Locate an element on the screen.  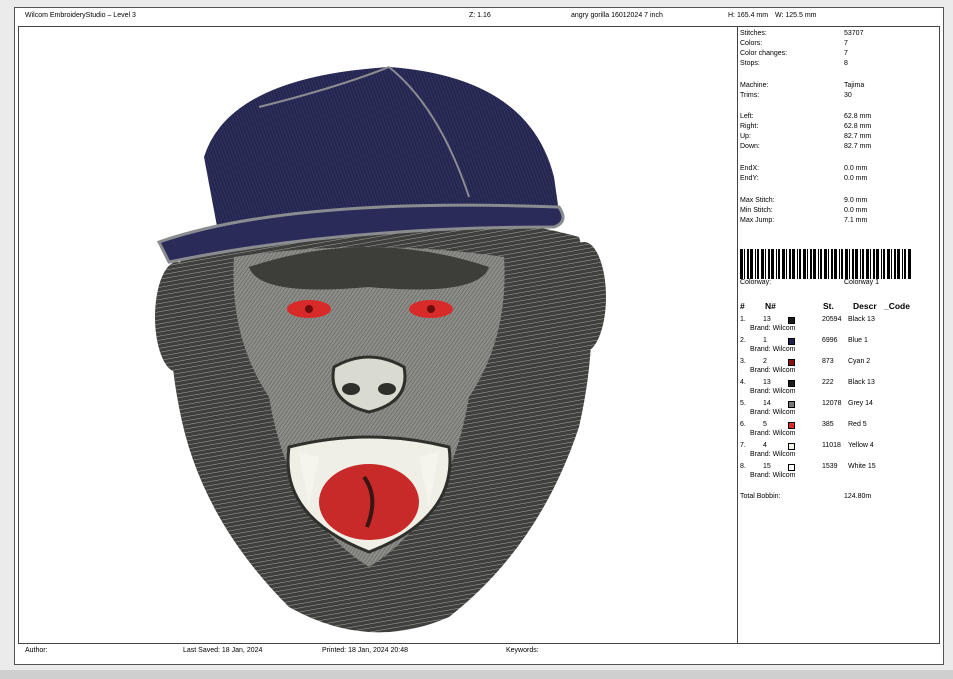
row-needle: 5 is located at coordinates (765, 424).